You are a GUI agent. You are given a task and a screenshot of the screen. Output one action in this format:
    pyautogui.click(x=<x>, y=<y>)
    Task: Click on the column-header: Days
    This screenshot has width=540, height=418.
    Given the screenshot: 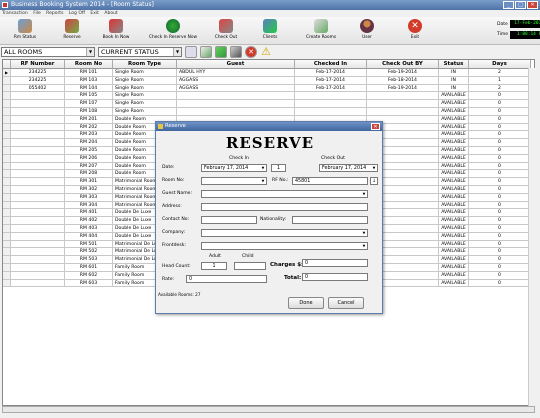 What is the action you would take?
    pyautogui.click(x=500, y=64)
    